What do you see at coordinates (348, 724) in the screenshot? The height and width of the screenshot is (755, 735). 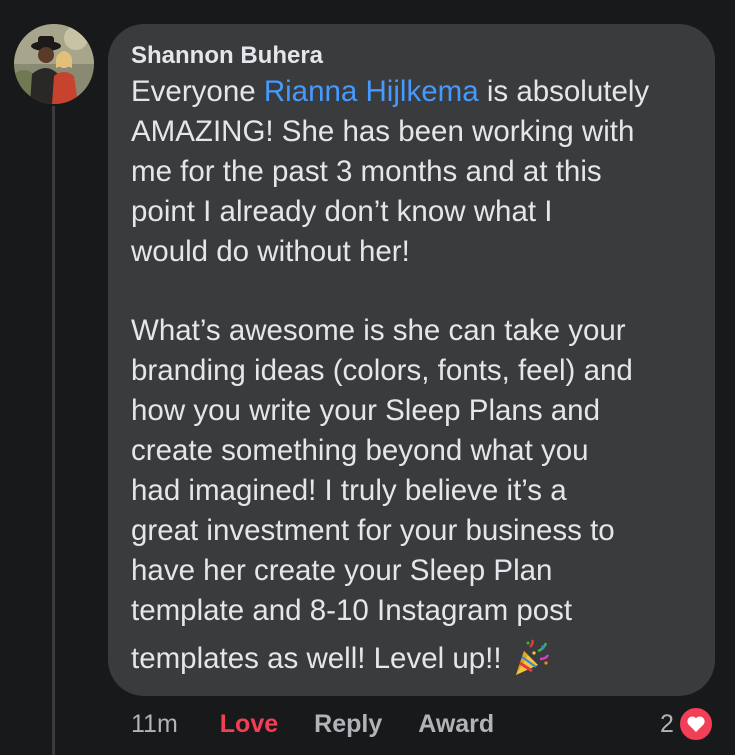 I see `reply-button: Reply` at bounding box center [348, 724].